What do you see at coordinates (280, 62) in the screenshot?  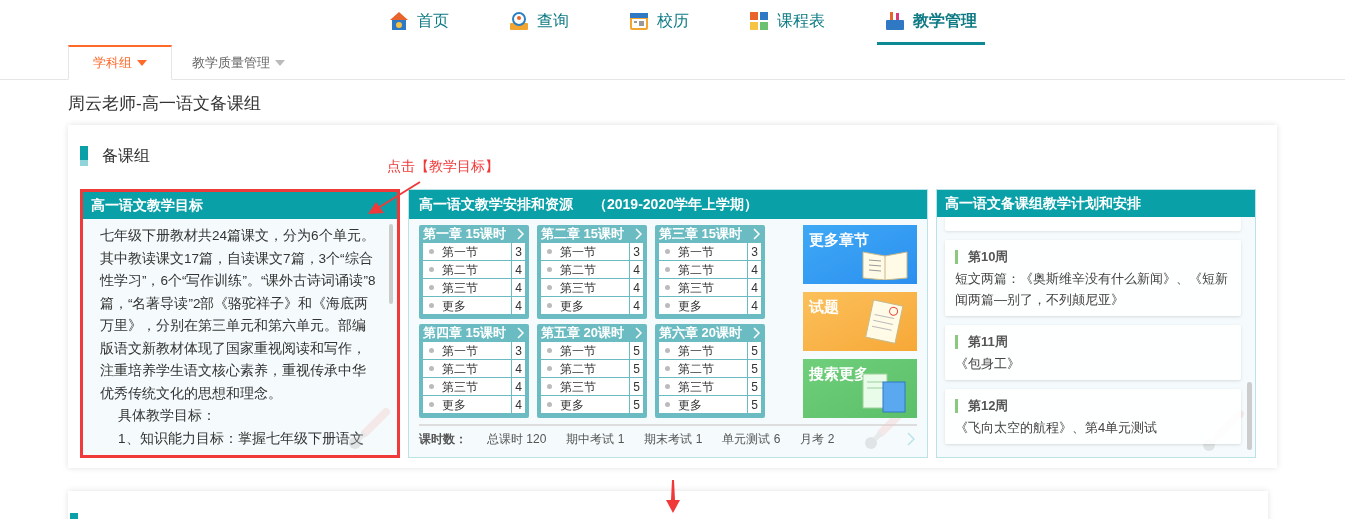 I see `caret-icon` at bounding box center [280, 62].